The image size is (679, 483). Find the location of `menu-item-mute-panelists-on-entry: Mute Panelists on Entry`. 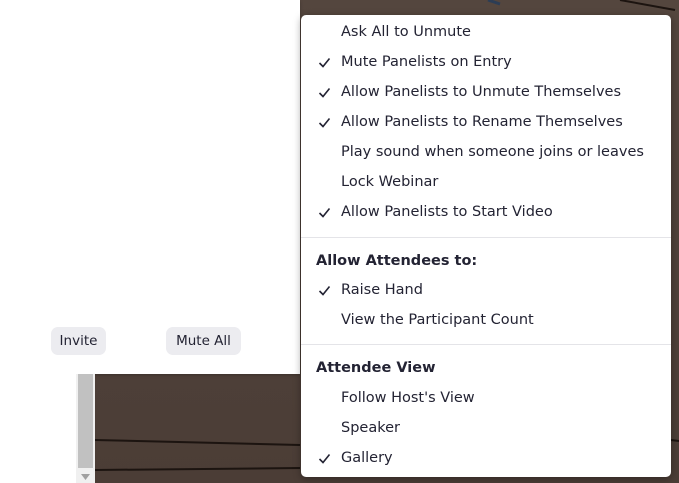

menu-item-mute-panelists-on-entry: Mute Panelists on Entry is located at coordinates (486, 63).